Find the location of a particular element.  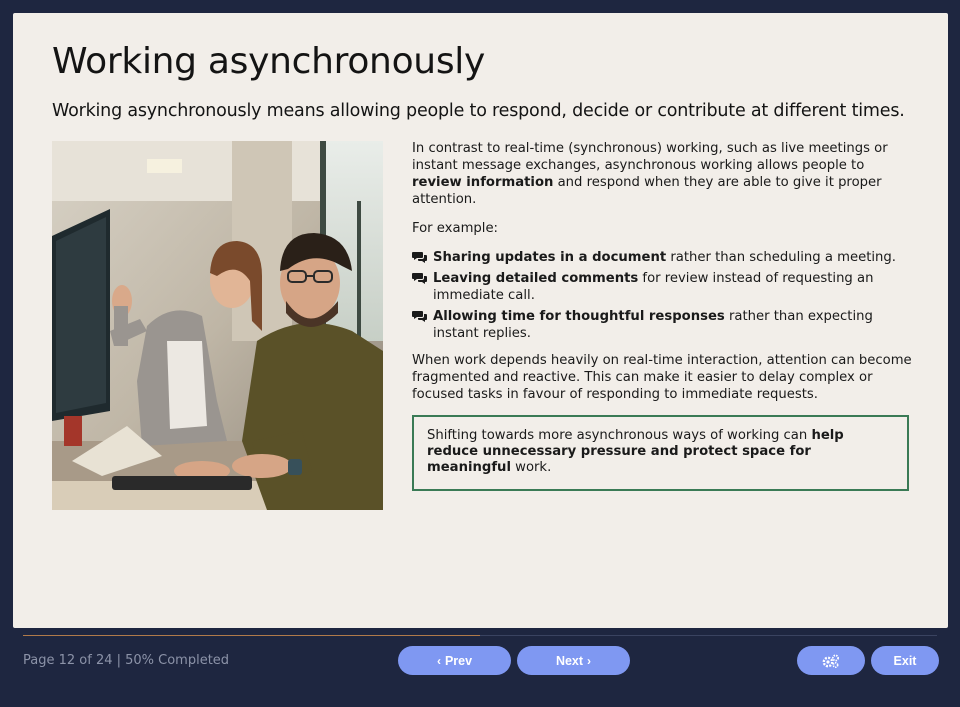

settings-button is located at coordinates (831, 660).